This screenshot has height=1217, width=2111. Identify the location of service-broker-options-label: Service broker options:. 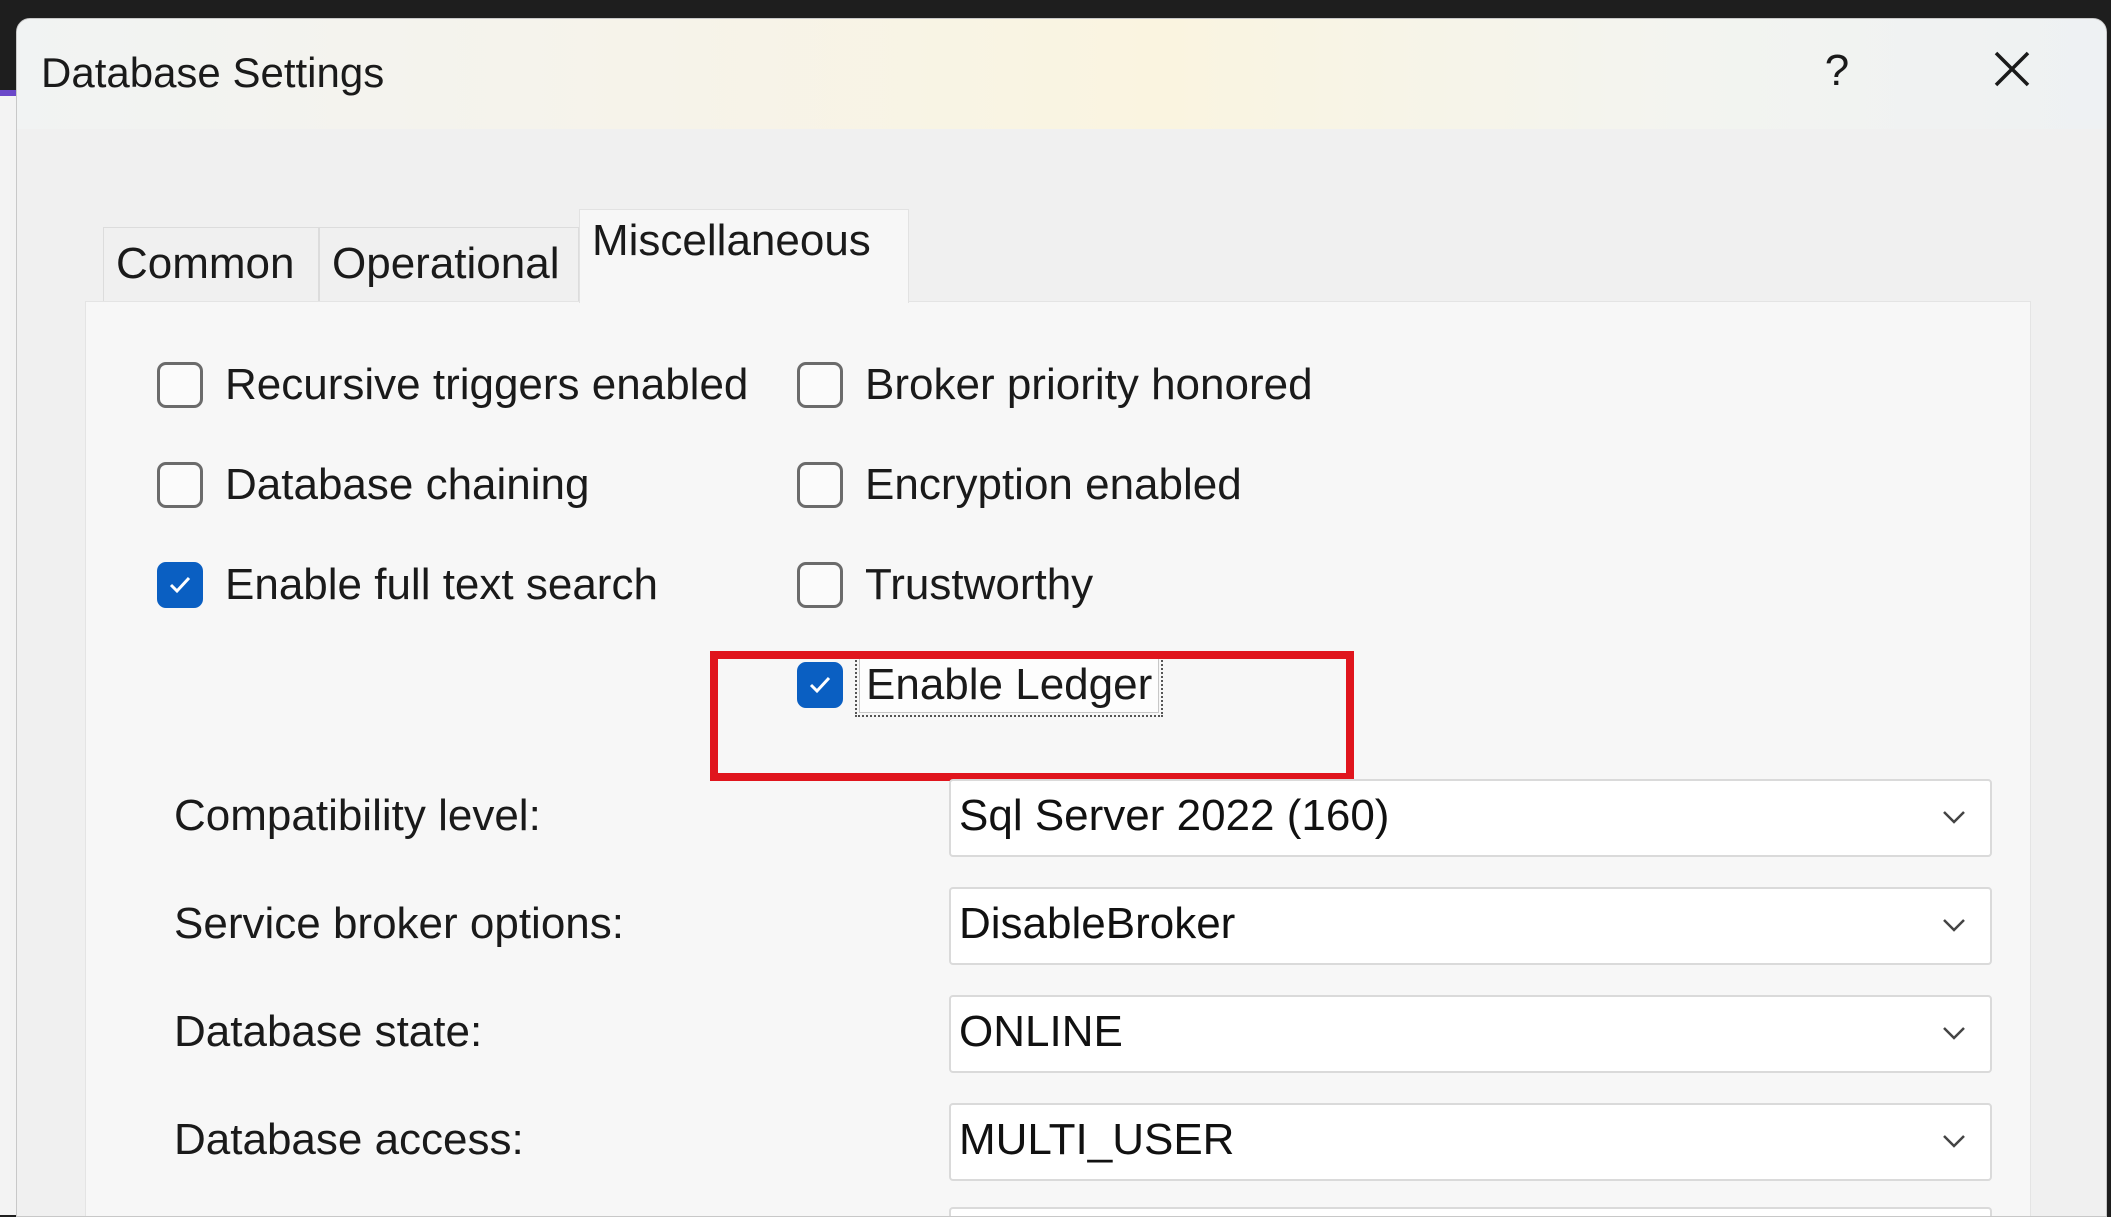
(399, 923).